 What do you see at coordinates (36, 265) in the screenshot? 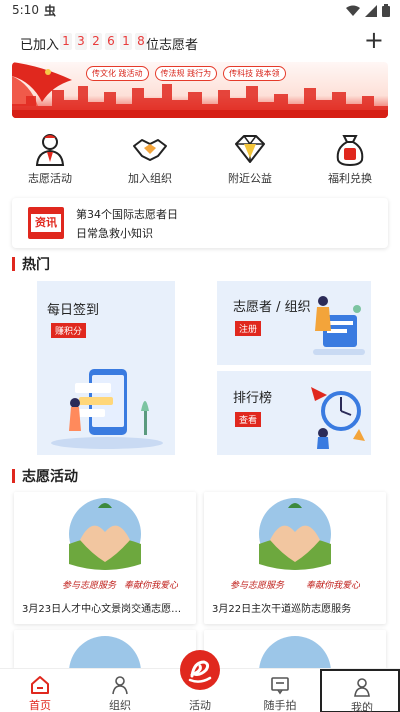
I see `section-heading: 热门` at bounding box center [36, 265].